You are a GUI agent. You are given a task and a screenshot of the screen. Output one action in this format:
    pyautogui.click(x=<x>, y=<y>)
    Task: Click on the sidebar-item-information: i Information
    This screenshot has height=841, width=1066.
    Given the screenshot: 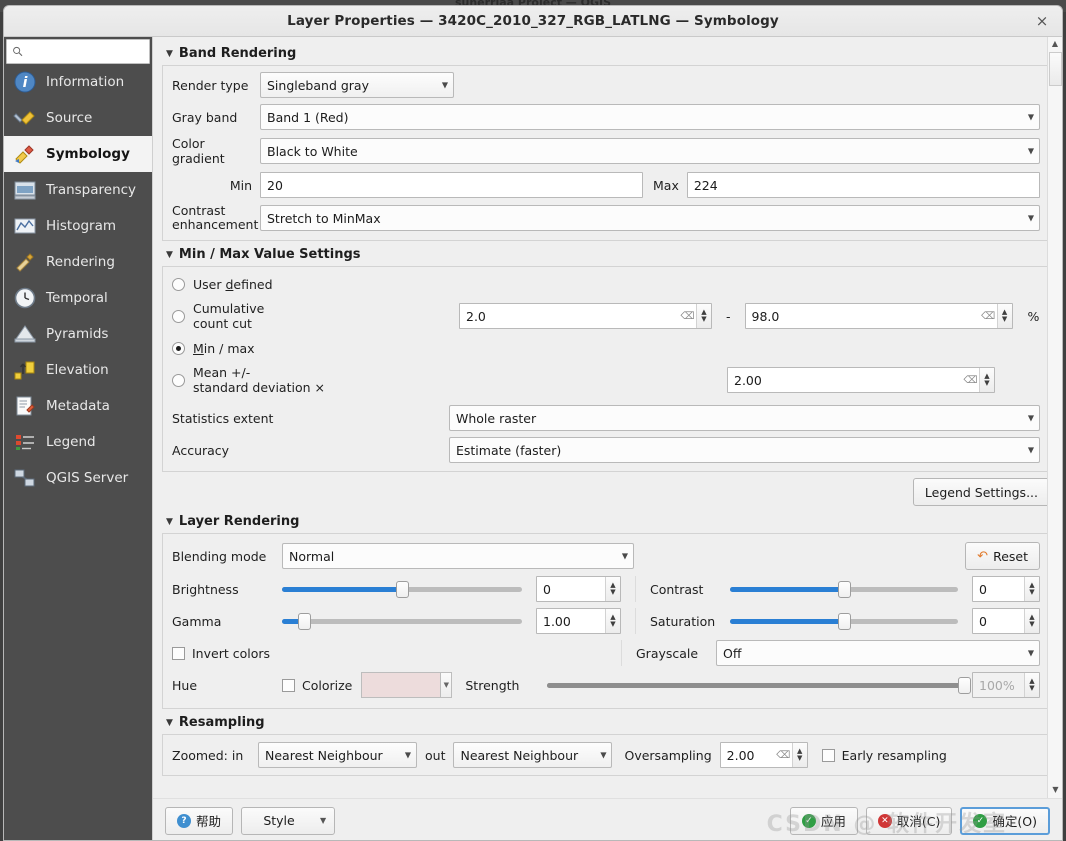 What is the action you would take?
    pyautogui.click(x=78, y=82)
    